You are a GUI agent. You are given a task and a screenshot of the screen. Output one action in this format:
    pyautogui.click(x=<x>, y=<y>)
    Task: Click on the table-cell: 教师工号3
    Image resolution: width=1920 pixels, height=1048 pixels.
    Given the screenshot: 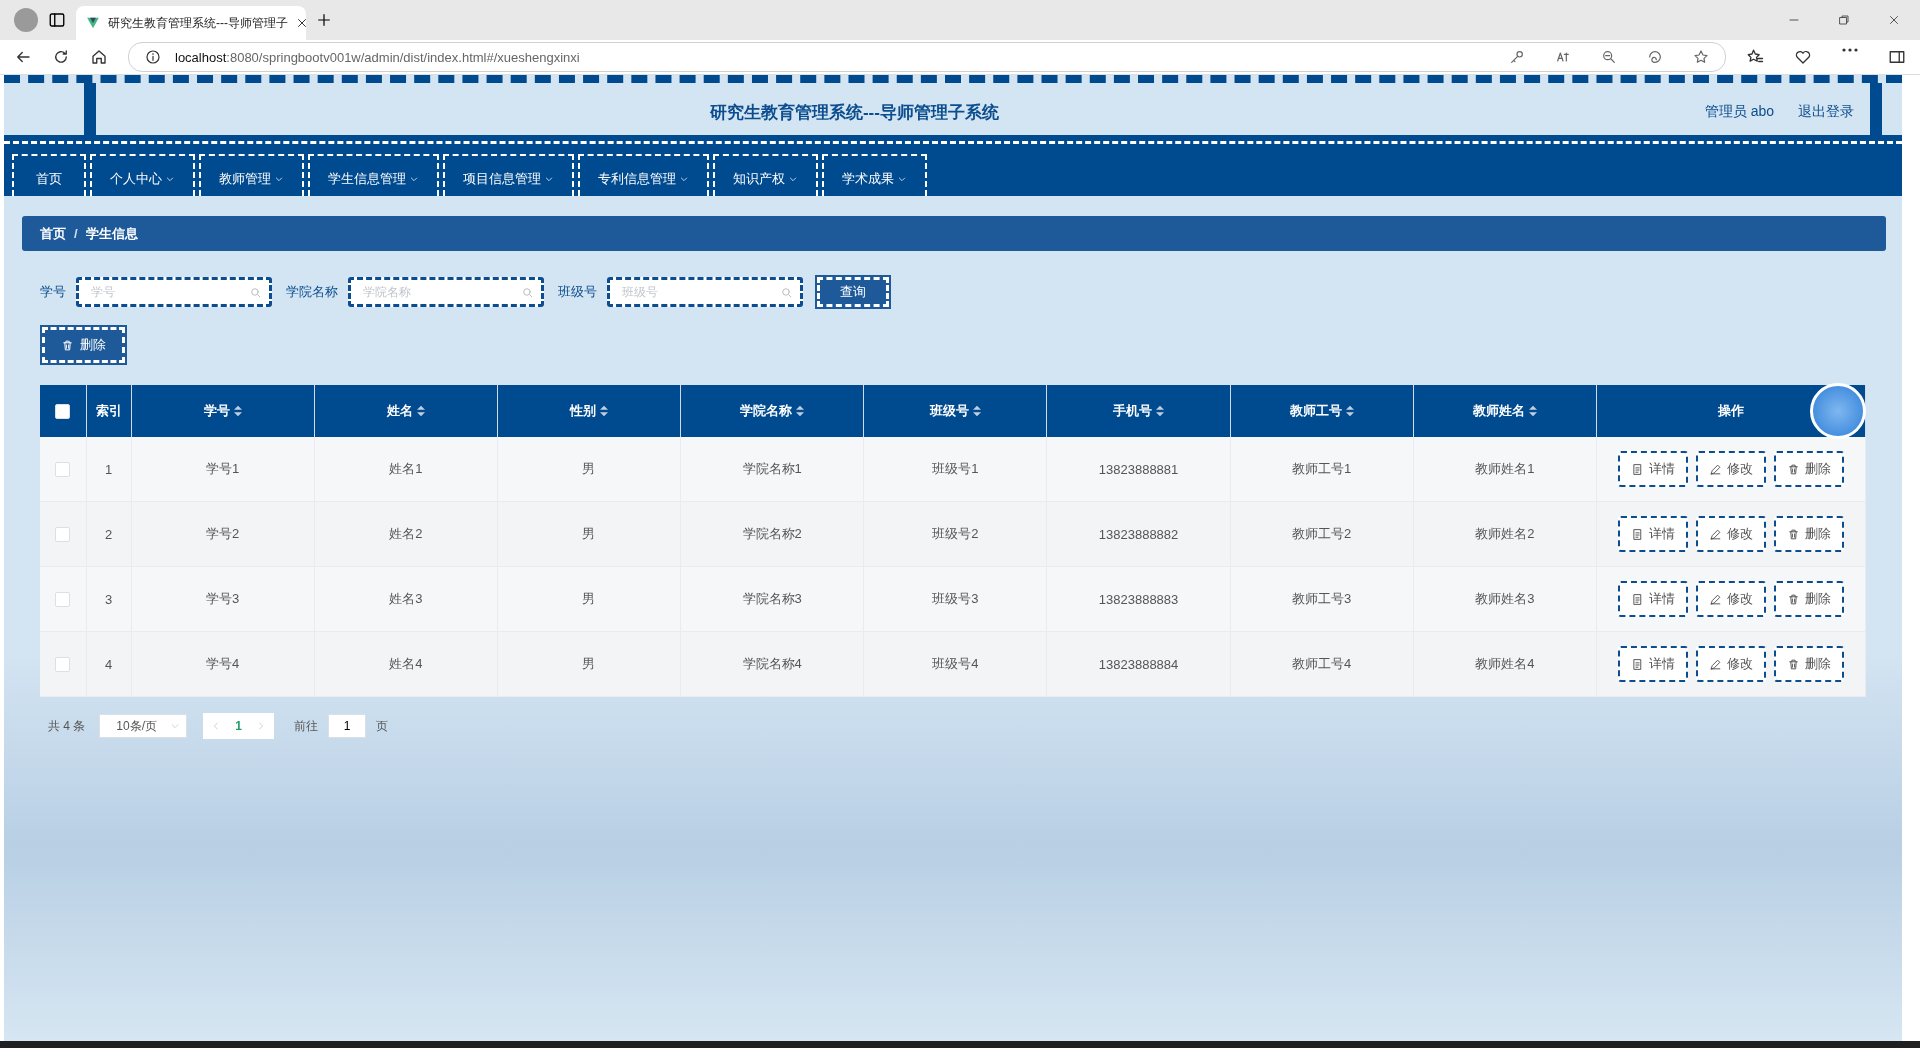 What is the action you would take?
    pyautogui.click(x=1322, y=598)
    